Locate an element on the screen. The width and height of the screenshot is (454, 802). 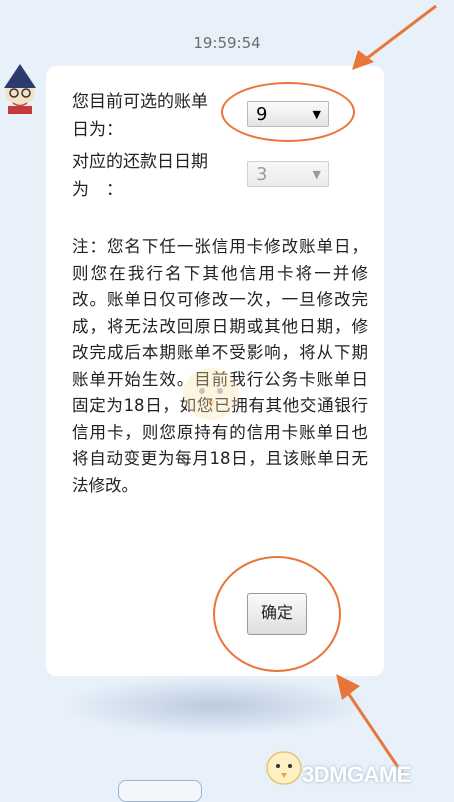
bill-day-label-line1: 您目前可选的账单 is located at coordinates (140, 102).